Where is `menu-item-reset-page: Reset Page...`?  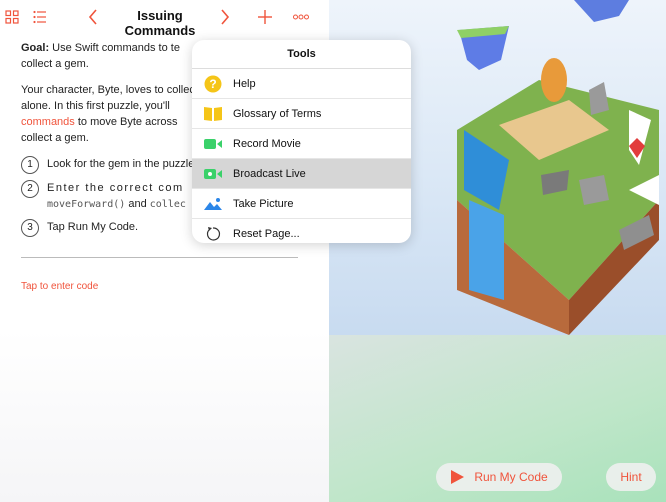
menu-item-reset-page: Reset Page... is located at coordinates (301, 231).